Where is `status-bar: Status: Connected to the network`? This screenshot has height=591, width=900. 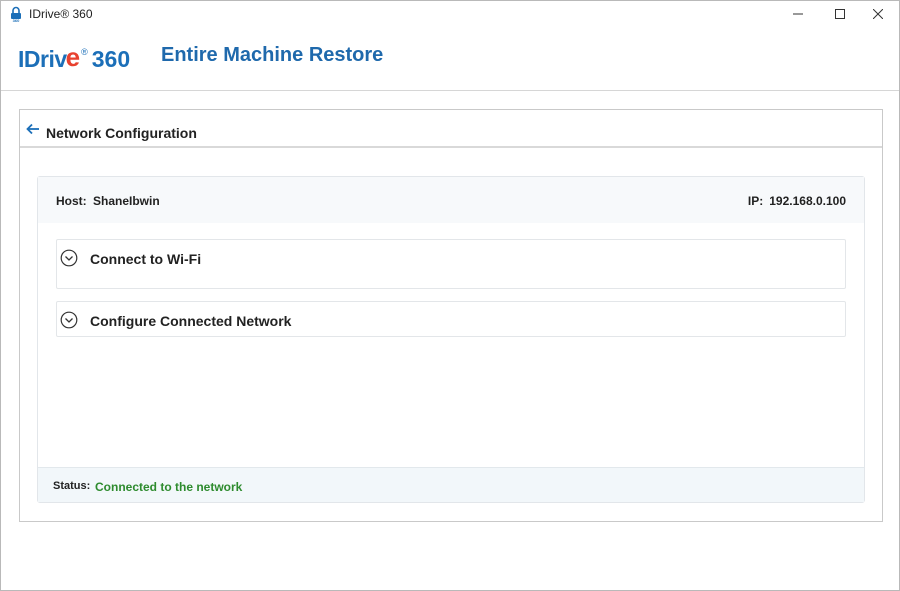 status-bar: Status: Connected to the network is located at coordinates (451, 484).